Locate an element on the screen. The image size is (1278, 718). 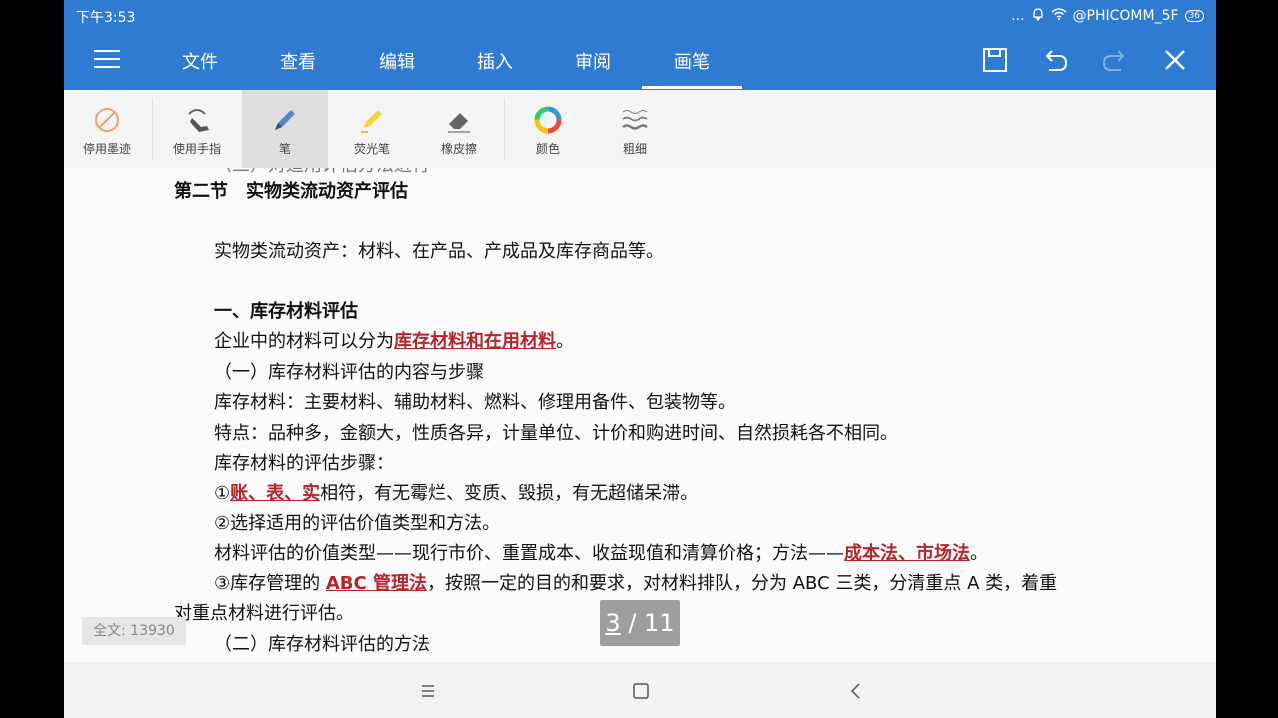
eraser-button: 橡皮擦 is located at coordinates (459, 129).